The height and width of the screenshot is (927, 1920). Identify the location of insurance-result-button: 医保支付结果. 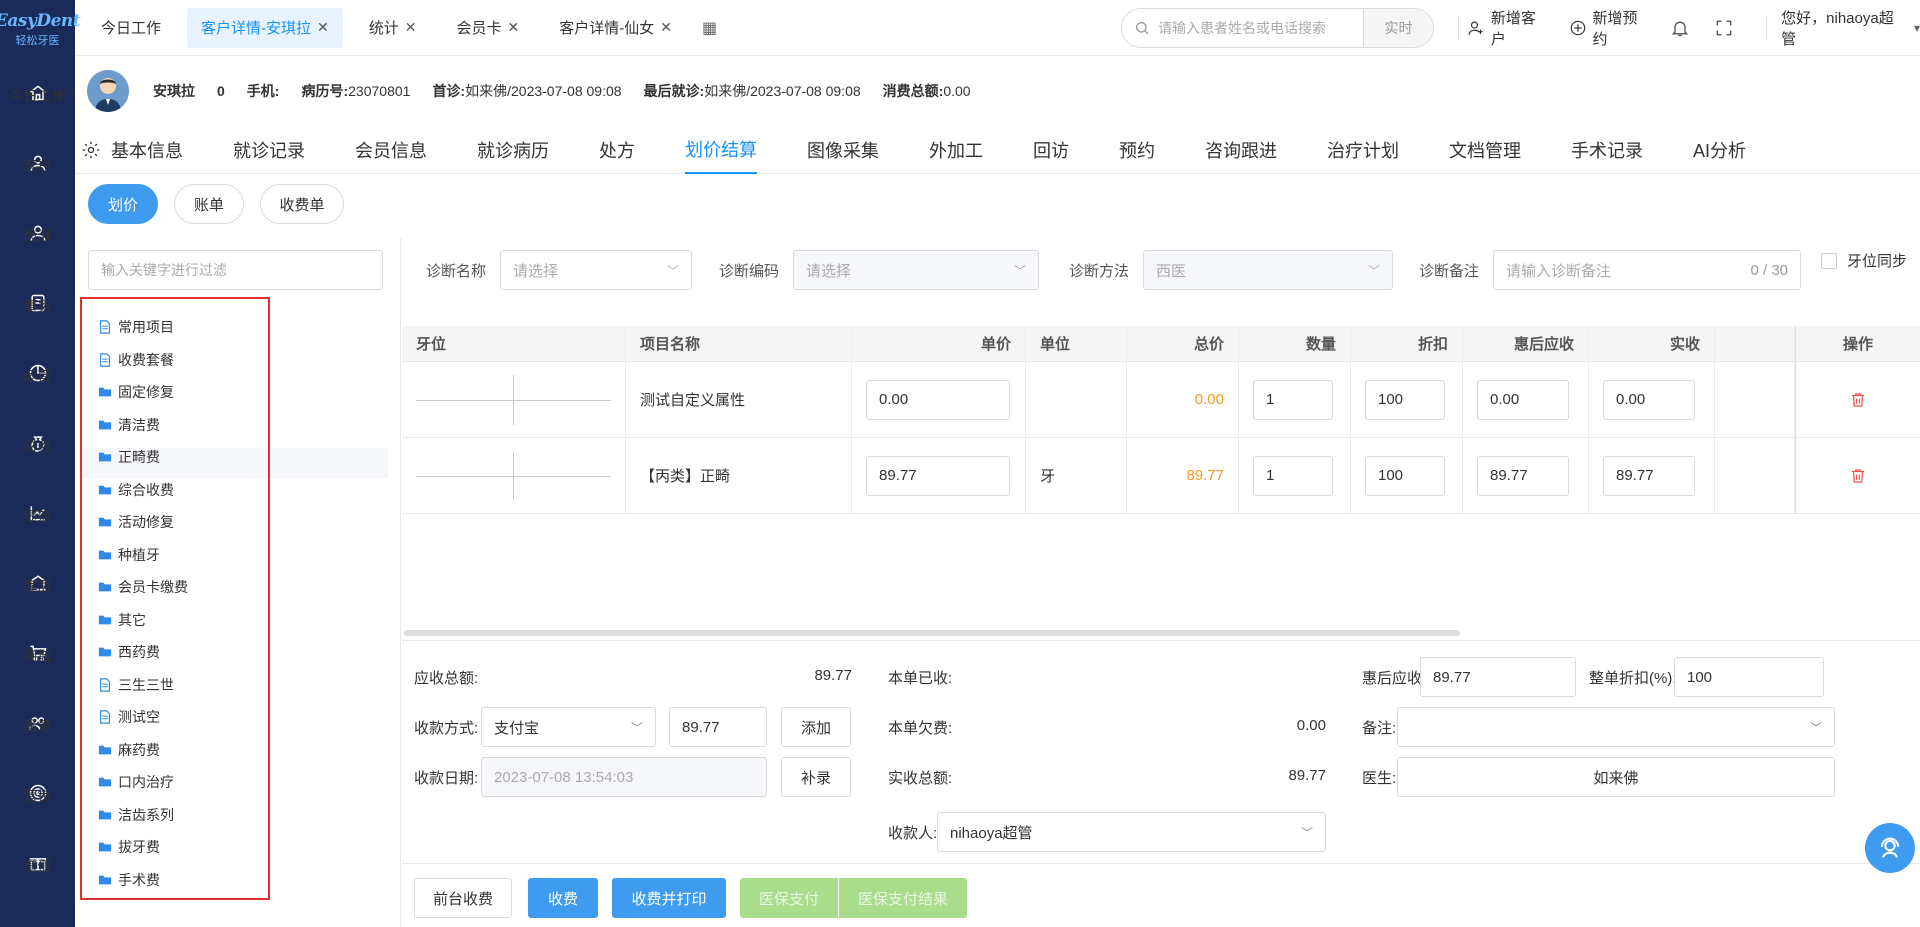
(903, 898).